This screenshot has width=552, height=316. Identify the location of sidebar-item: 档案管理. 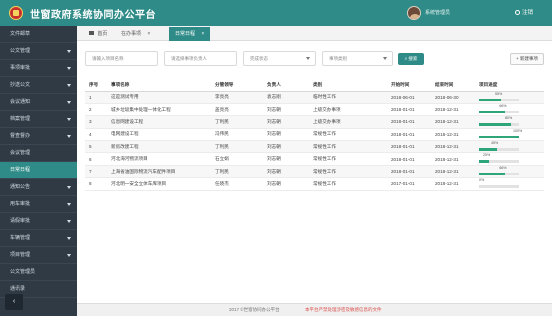
(38, 119).